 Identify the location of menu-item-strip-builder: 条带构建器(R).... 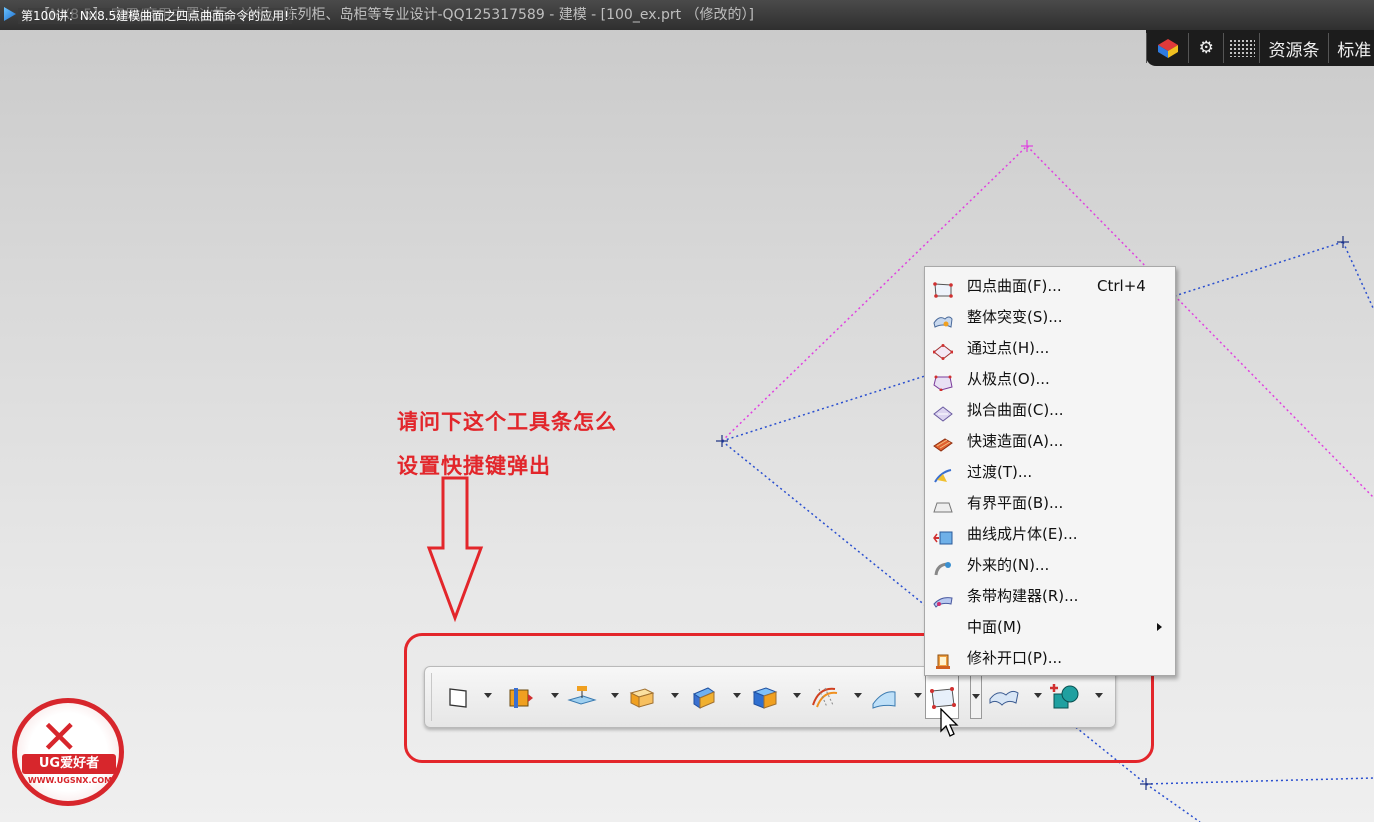
(1050, 596).